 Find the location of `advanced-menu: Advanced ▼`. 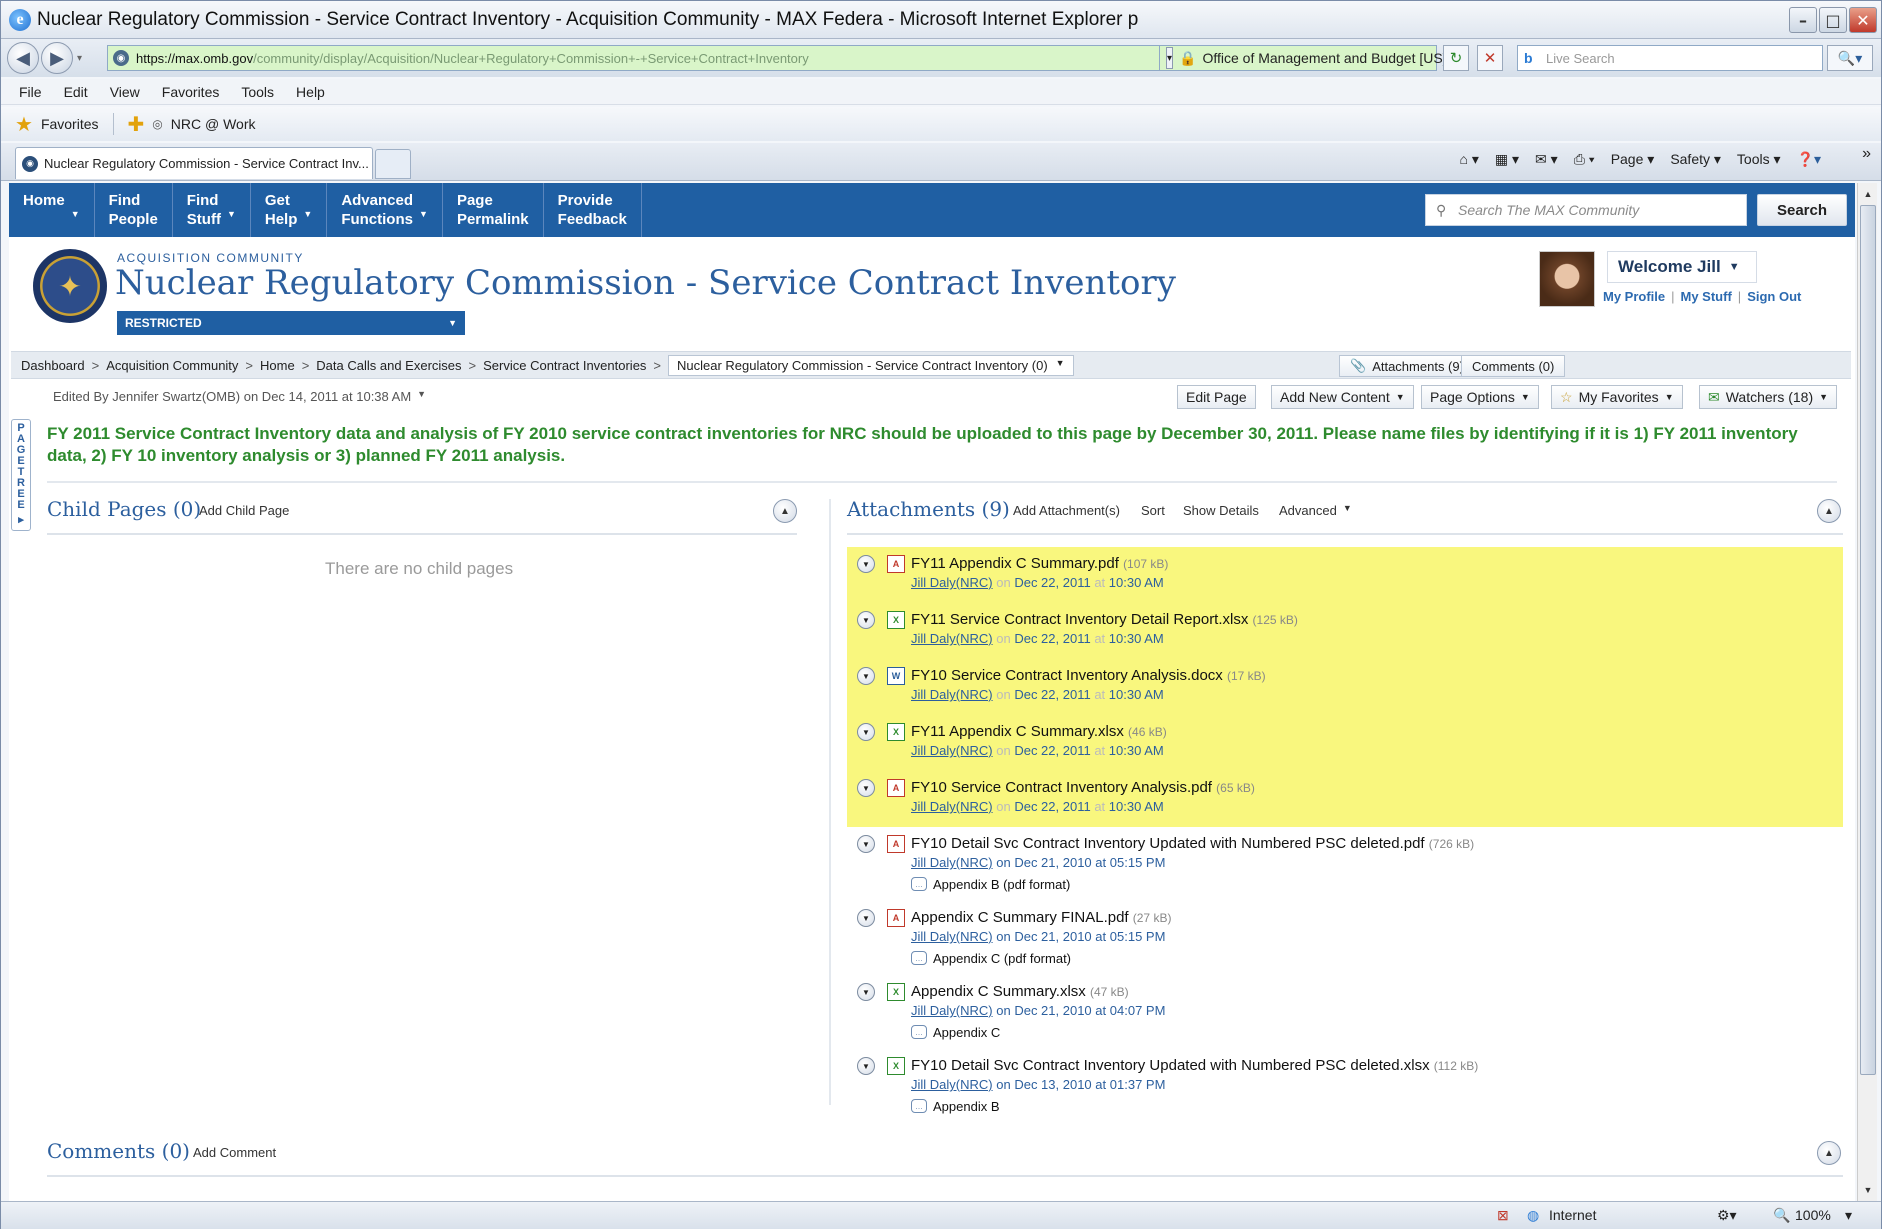

advanced-menu: Advanced ▼ is located at coordinates (1315, 510).